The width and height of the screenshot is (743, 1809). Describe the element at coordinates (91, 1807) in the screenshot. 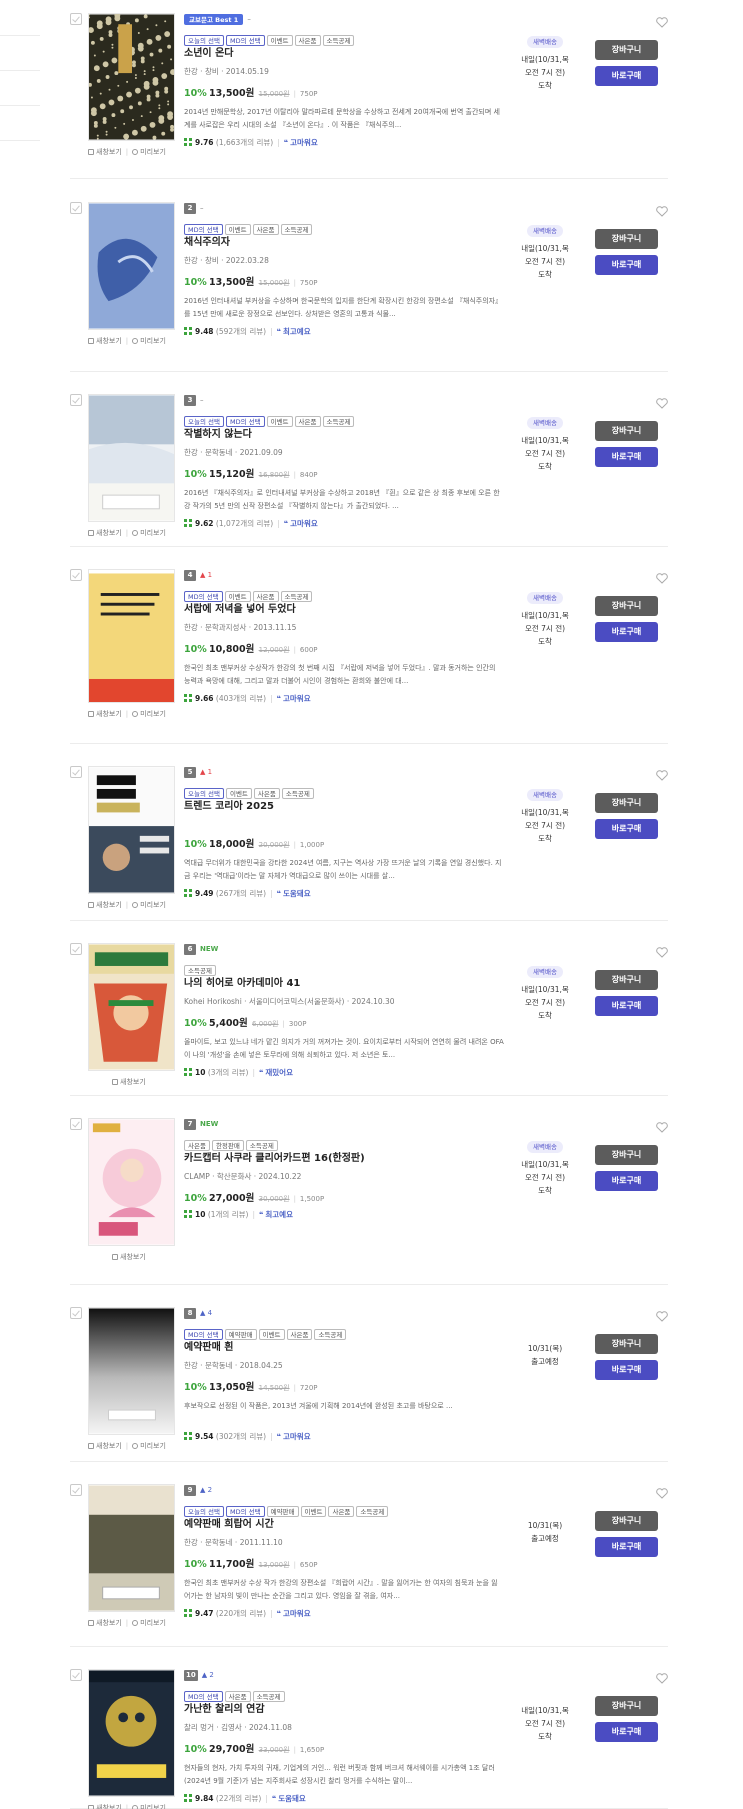

I see `new-window-icon` at that location.